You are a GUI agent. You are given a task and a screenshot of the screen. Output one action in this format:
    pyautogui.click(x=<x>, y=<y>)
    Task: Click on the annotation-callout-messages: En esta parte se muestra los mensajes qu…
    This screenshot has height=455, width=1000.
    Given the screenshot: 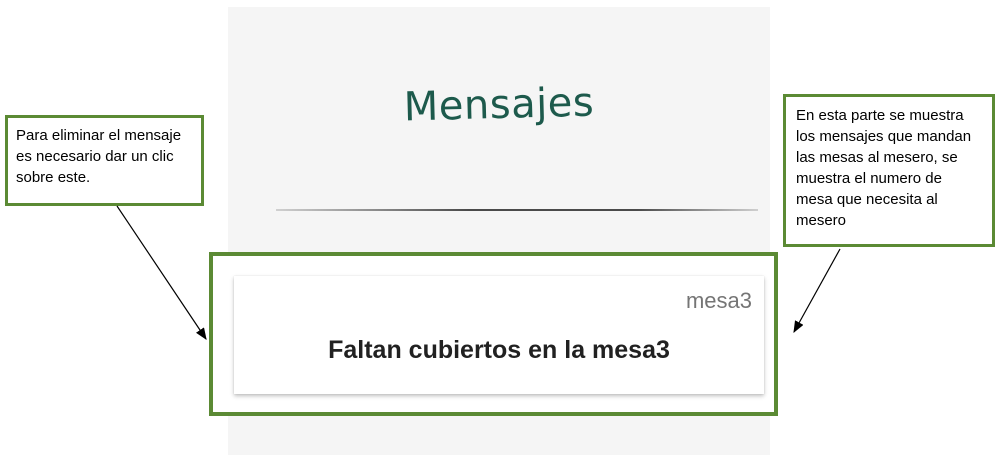 What is the action you would take?
    pyautogui.click(x=889, y=170)
    